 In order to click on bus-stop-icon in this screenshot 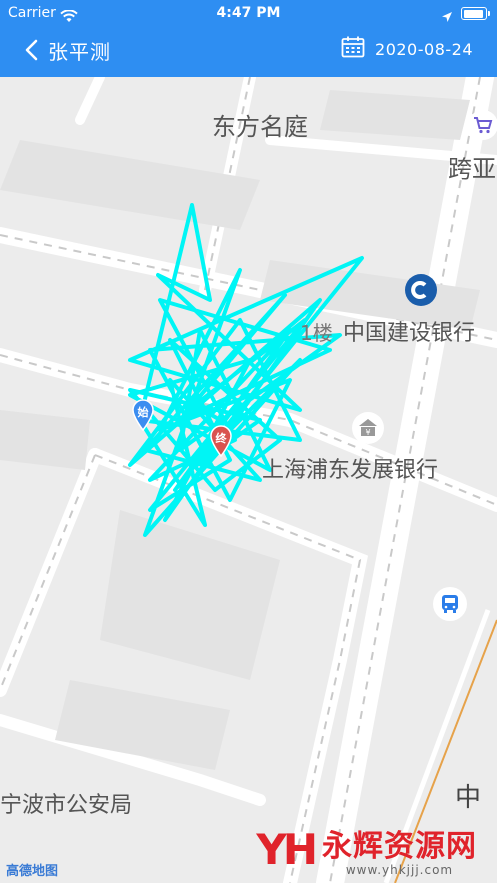, I will do `click(450, 604)`.